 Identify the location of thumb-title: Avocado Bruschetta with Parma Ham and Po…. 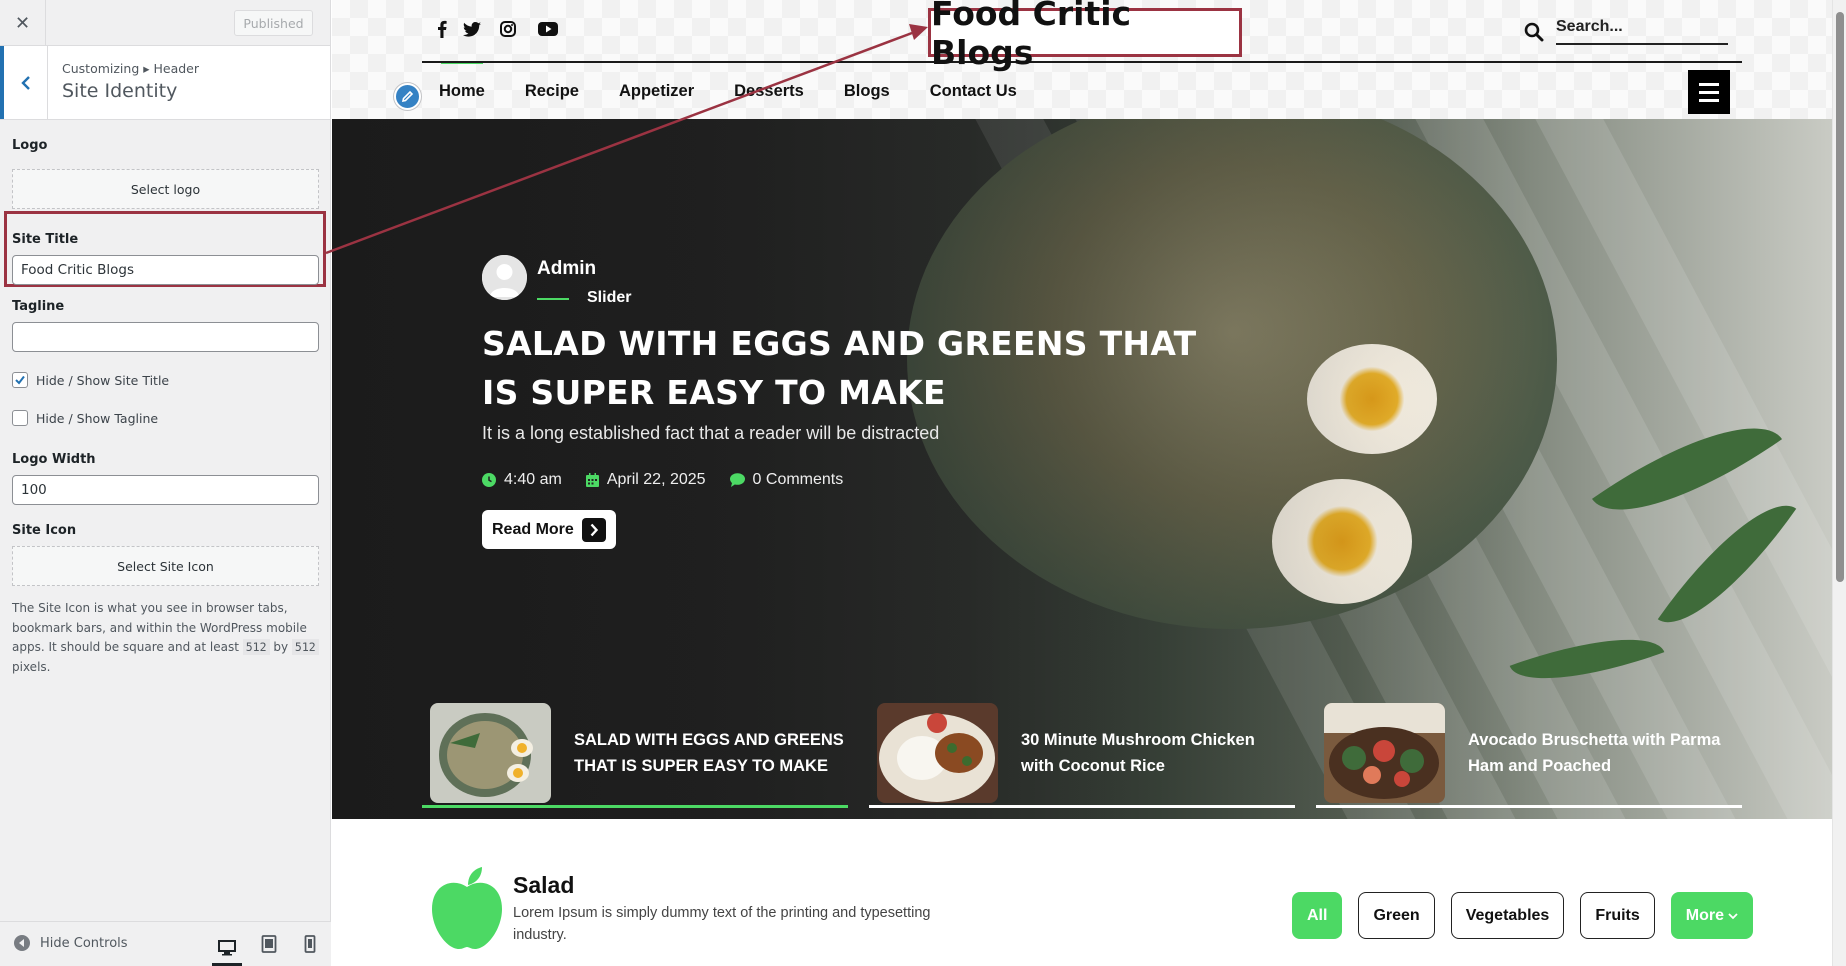
(1594, 753).